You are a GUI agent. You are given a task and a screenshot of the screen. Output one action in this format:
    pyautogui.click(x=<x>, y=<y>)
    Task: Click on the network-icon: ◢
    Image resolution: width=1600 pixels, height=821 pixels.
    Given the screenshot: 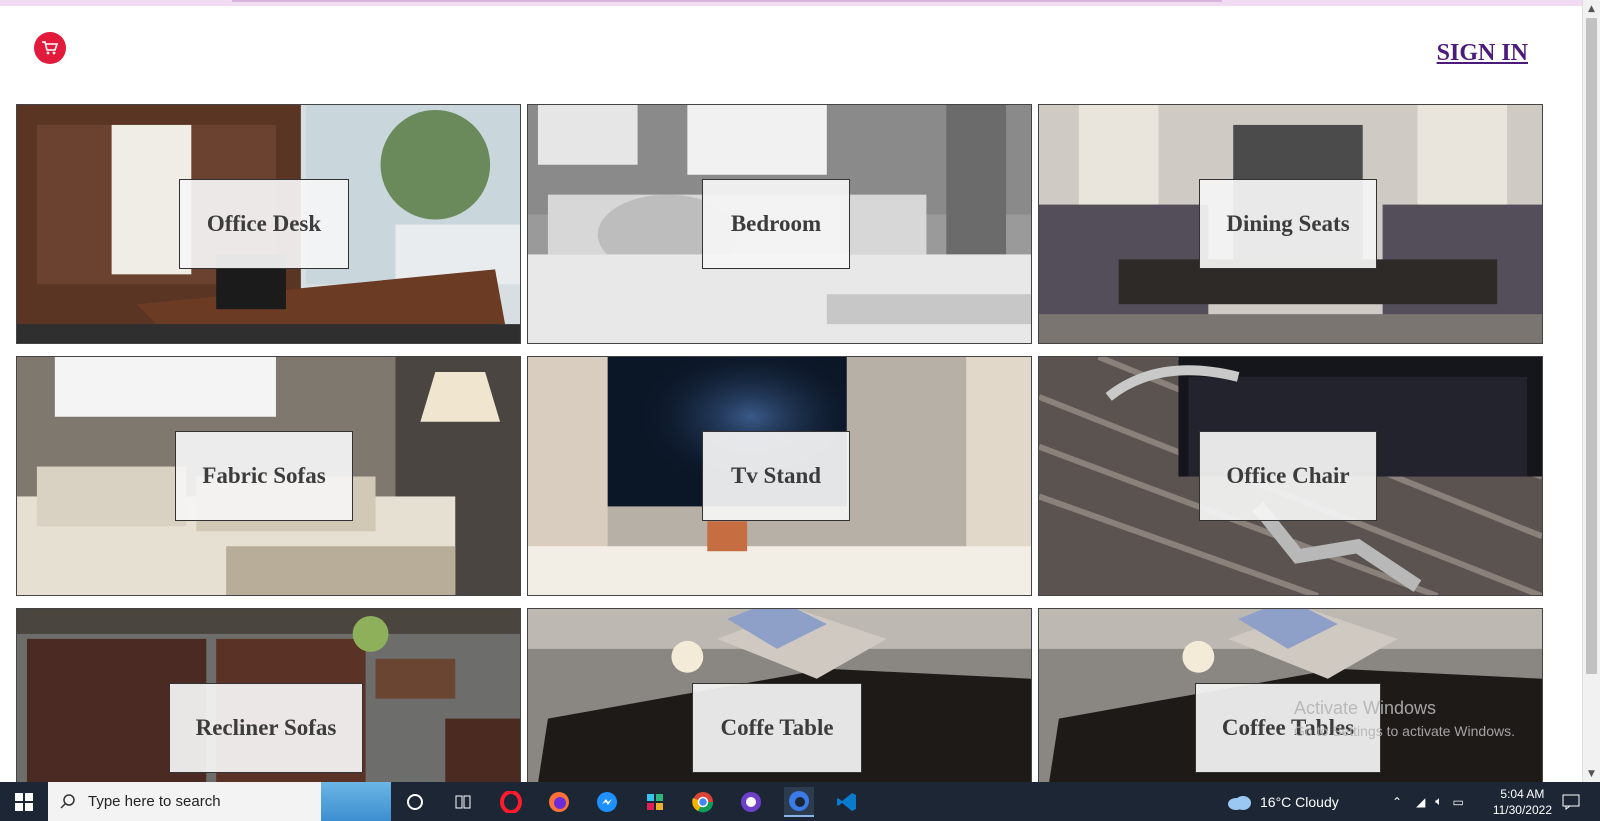 What is the action you would take?
    pyautogui.click(x=1420, y=802)
    